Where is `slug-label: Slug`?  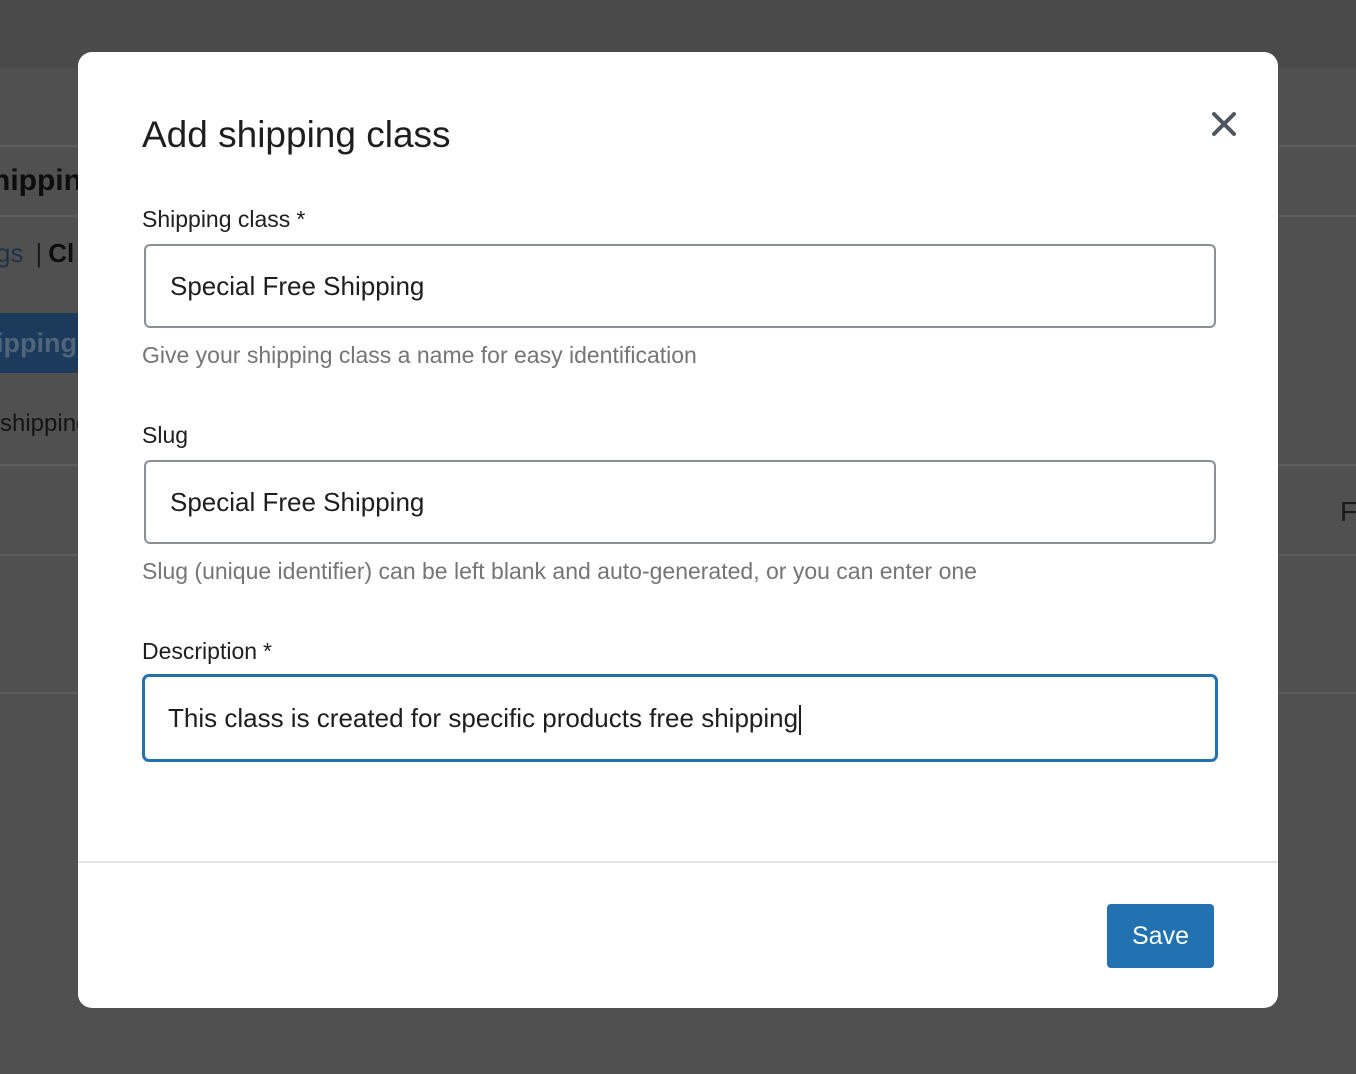 slug-label: Slug is located at coordinates (165, 435).